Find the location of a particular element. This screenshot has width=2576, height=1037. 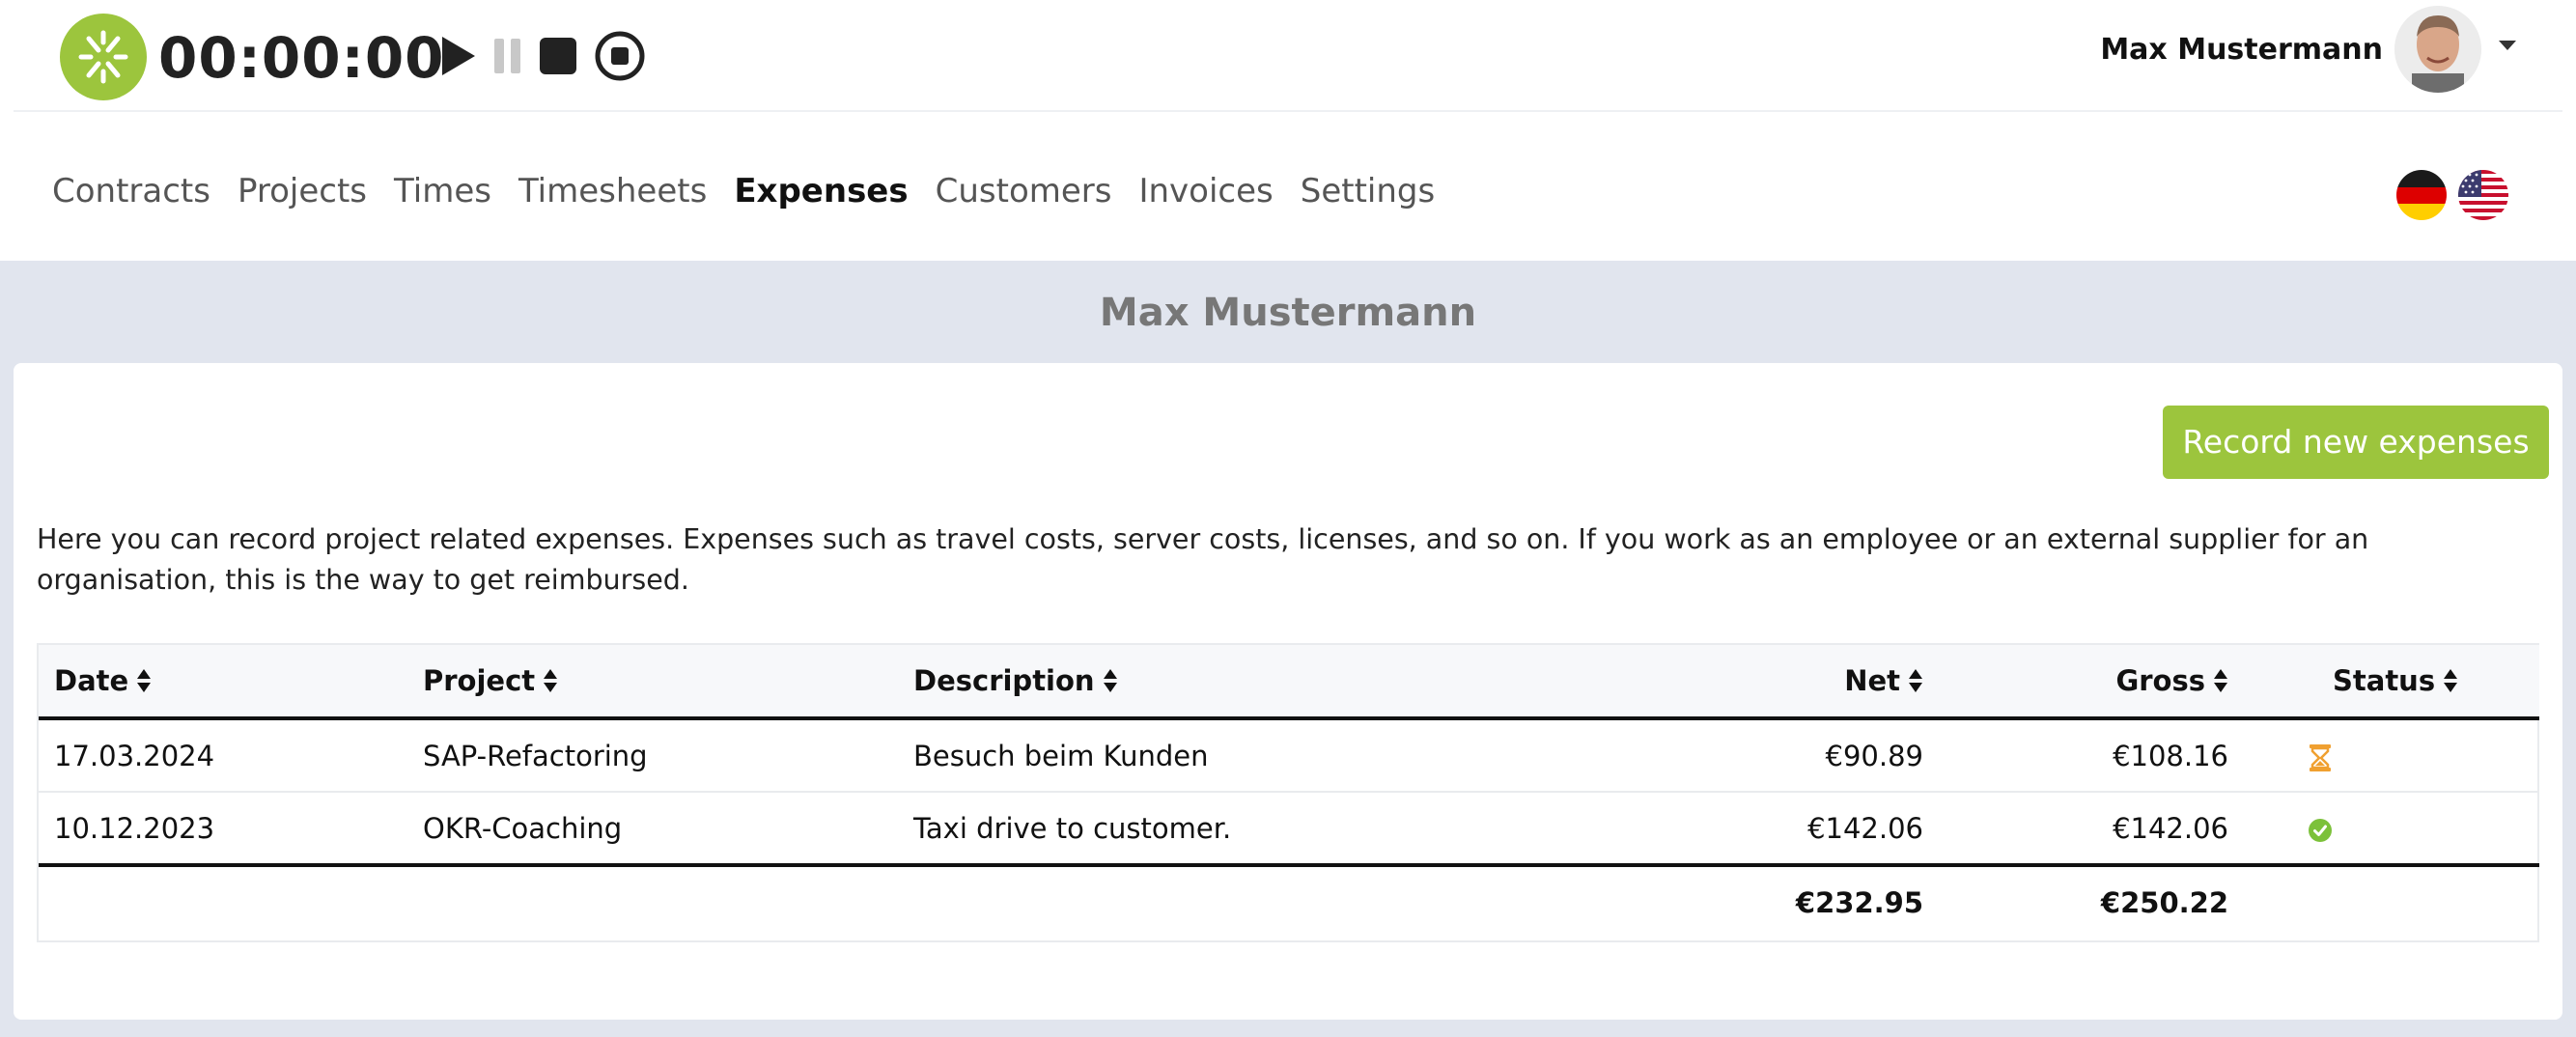

total-net: €232.95 is located at coordinates (1859, 902).